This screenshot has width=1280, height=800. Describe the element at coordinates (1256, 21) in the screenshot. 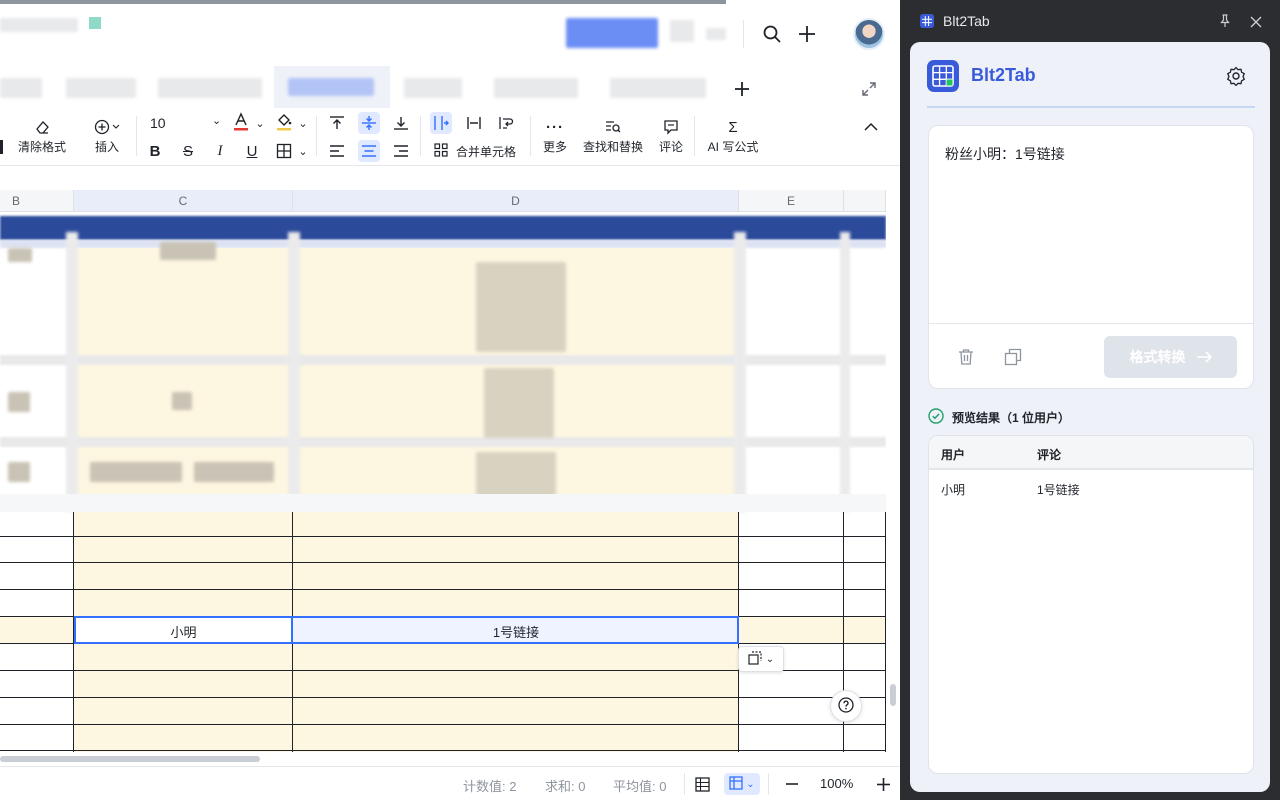

I see `close-icon` at that location.